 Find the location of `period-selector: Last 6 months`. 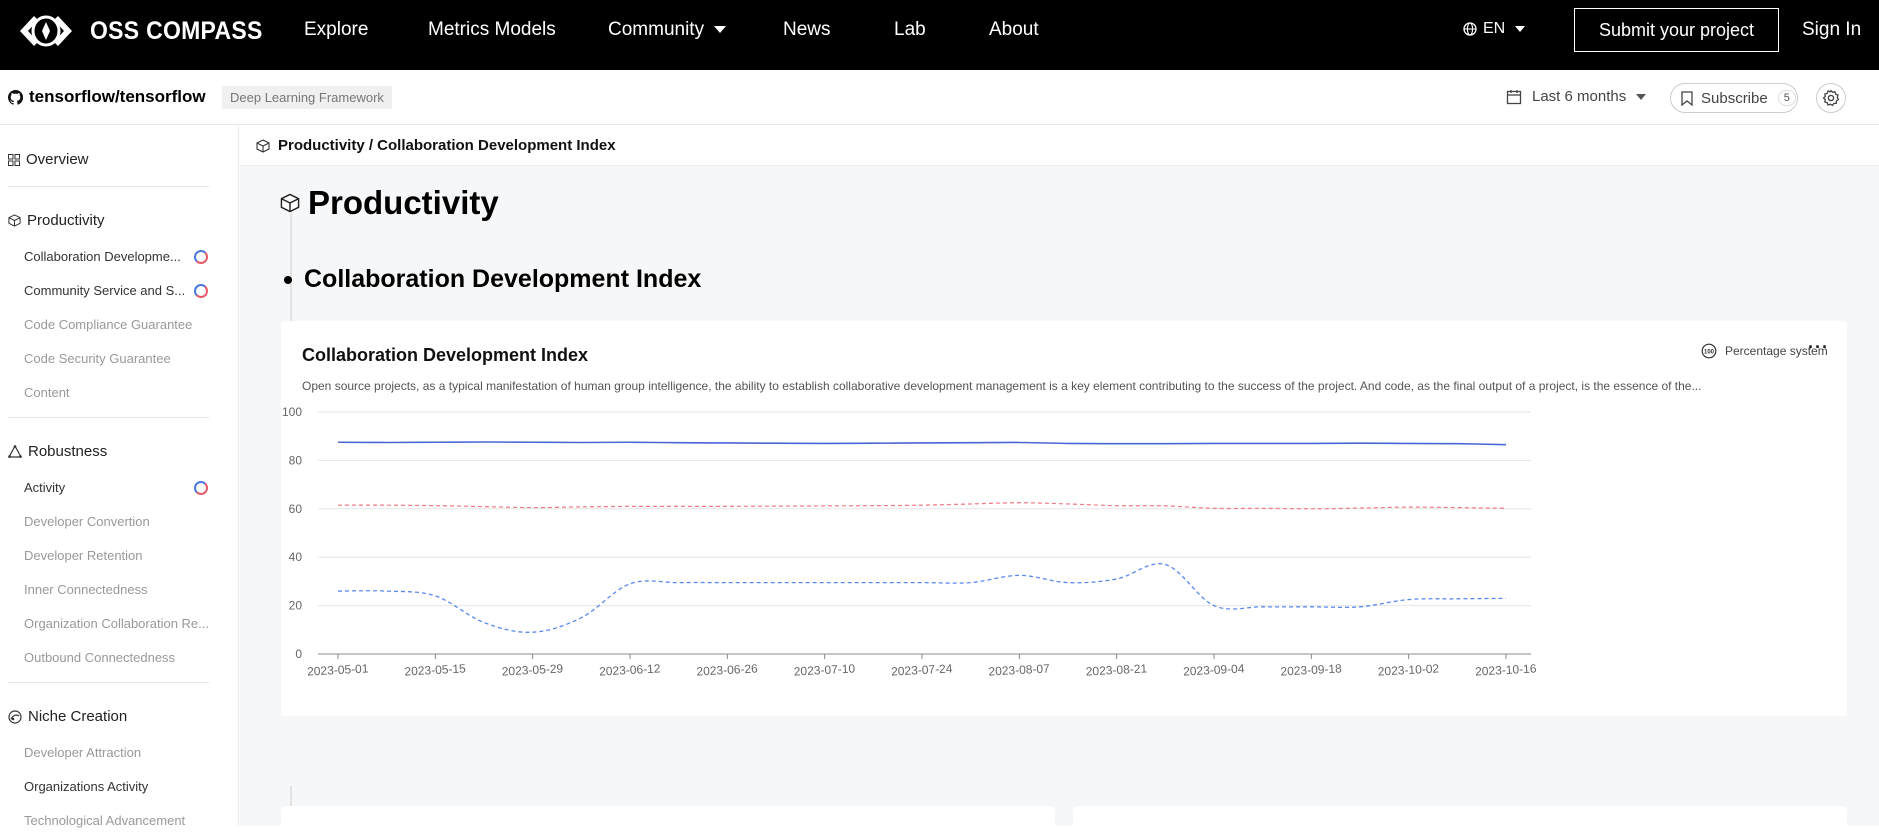

period-selector: Last 6 months is located at coordinates (1576, 96).